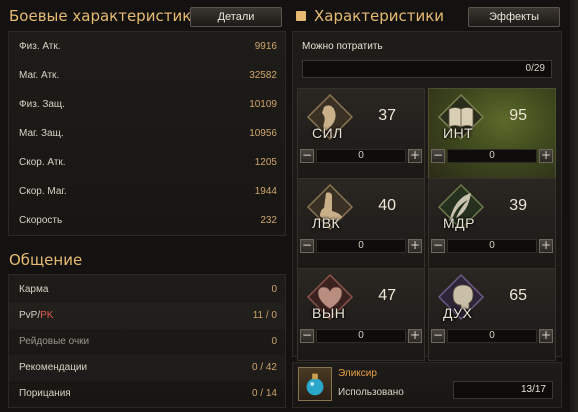  What do you see at coordinates (427, 385) in the screenshot?
I see `elixir-panel: Эликсир Использовано 13/17` at bounding box center [427, 385].